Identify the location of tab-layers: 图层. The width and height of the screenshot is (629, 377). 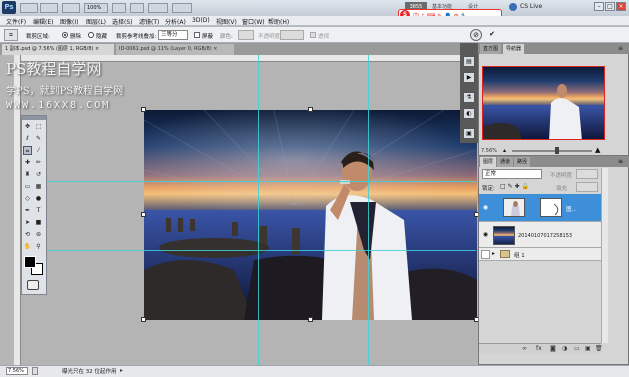
(488, 162).